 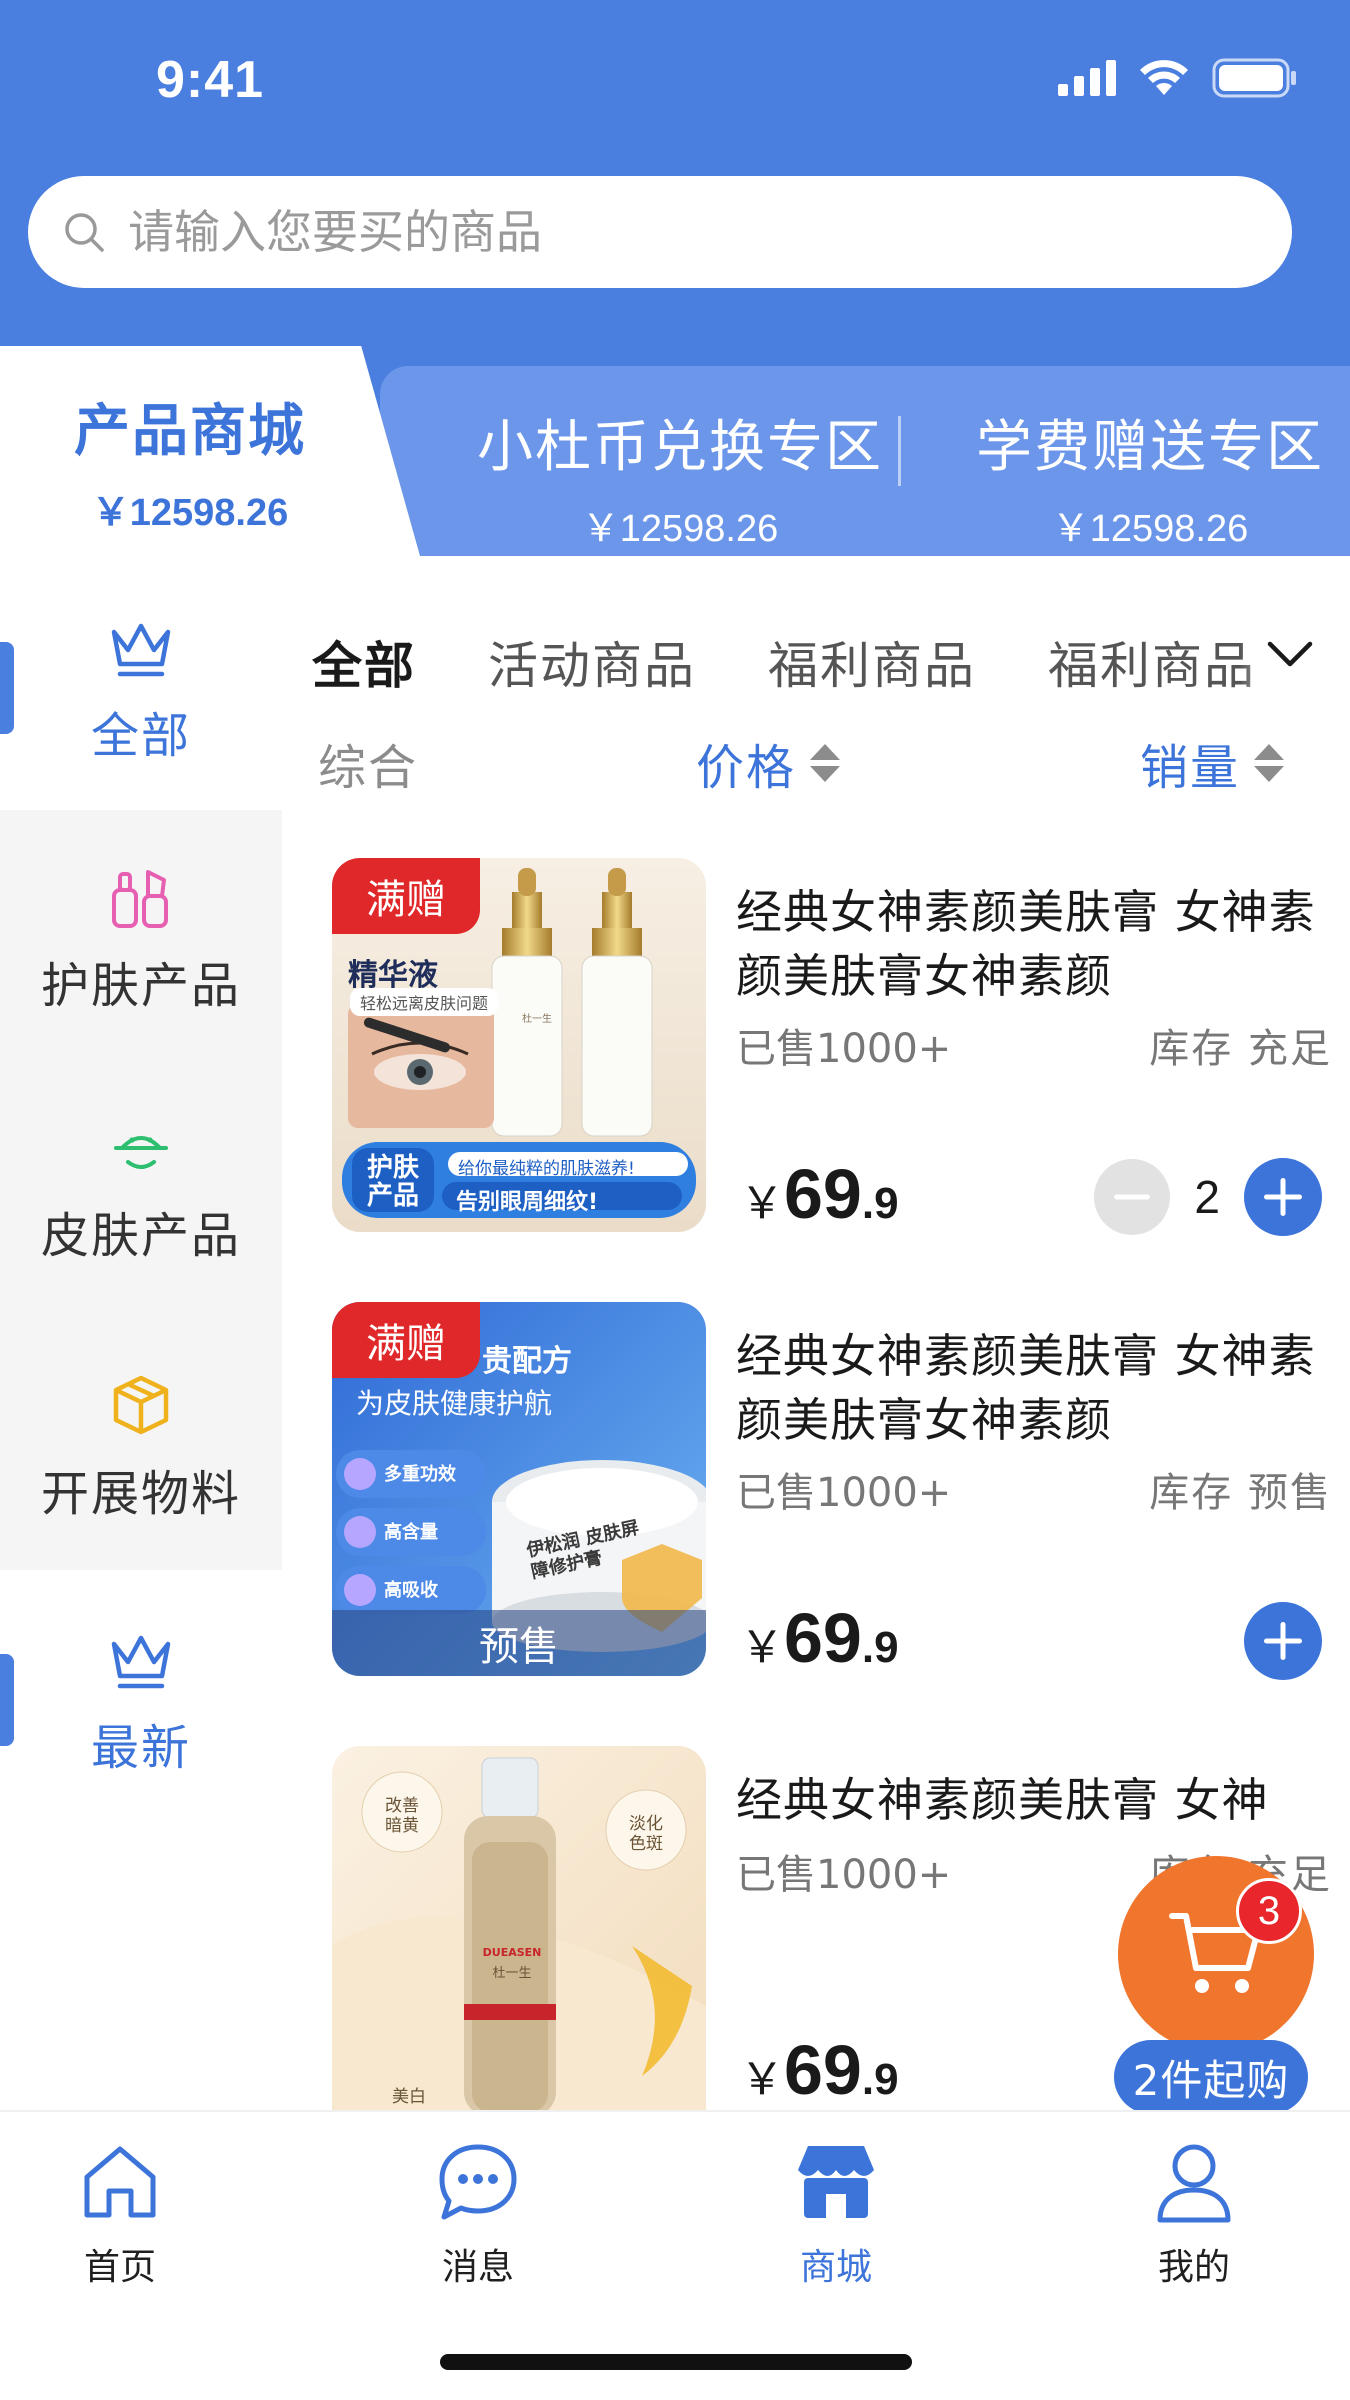 What do you see at coordinates (675, 2255) in the screenshot?
I see `bottom-nav: 首页 消息 商城 我的` at bounding box center [675, 2255].